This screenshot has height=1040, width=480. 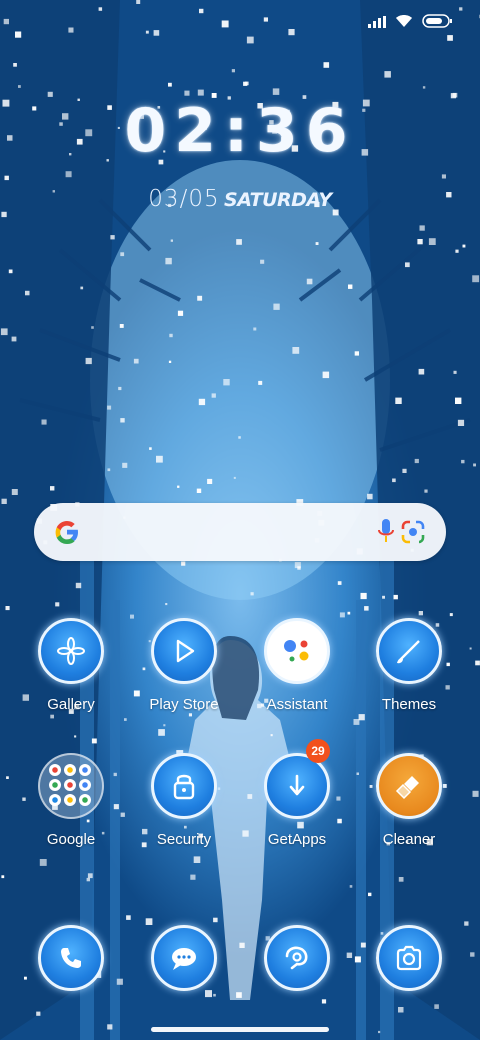 I want to click on app-cleaner: Cleaner, so click(x=409, y=800).